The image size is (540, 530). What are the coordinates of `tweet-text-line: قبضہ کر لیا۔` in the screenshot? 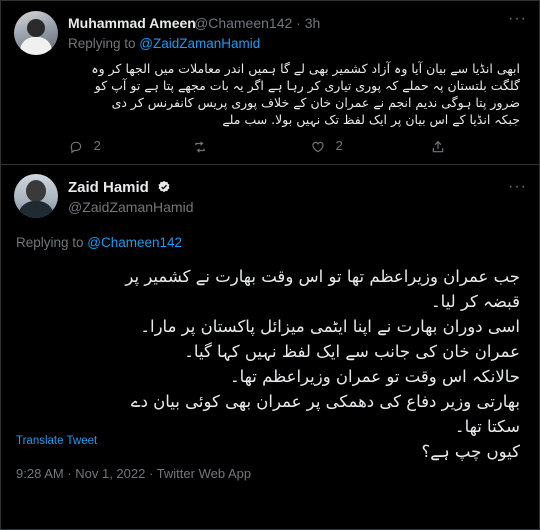 It's located at (475, 301).